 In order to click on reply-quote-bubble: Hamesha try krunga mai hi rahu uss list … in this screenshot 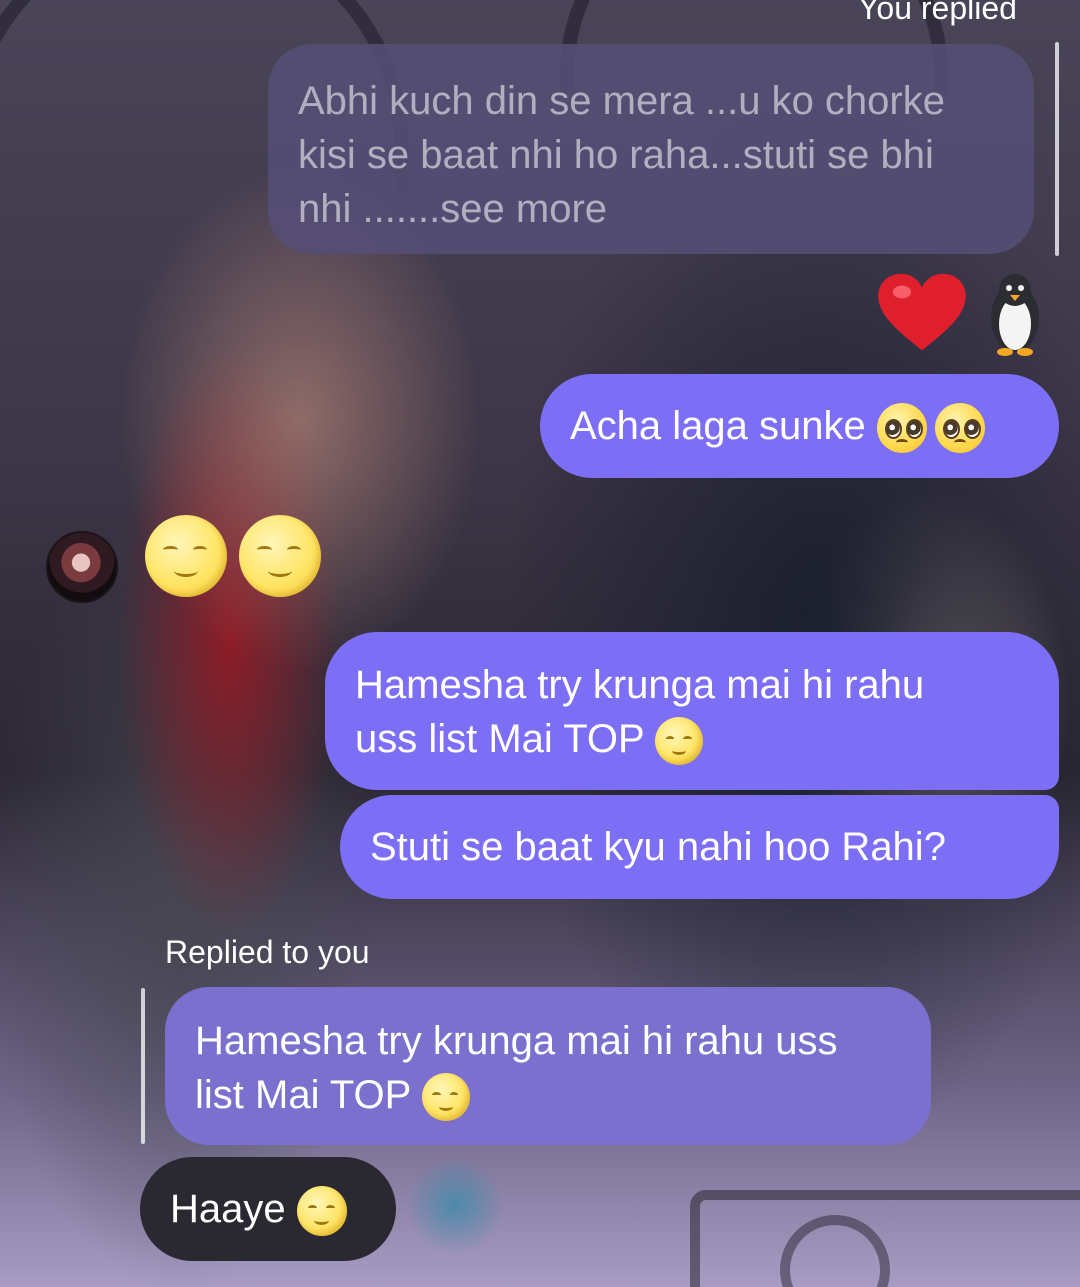, I will do `click(548, 1066)`.